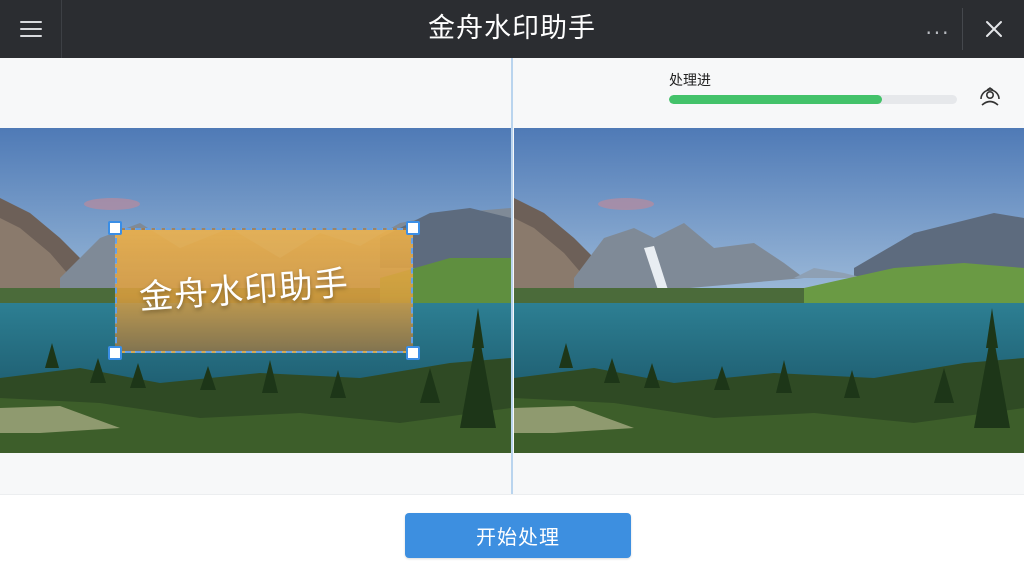  I want to click on menu-button, so click(31, 29).